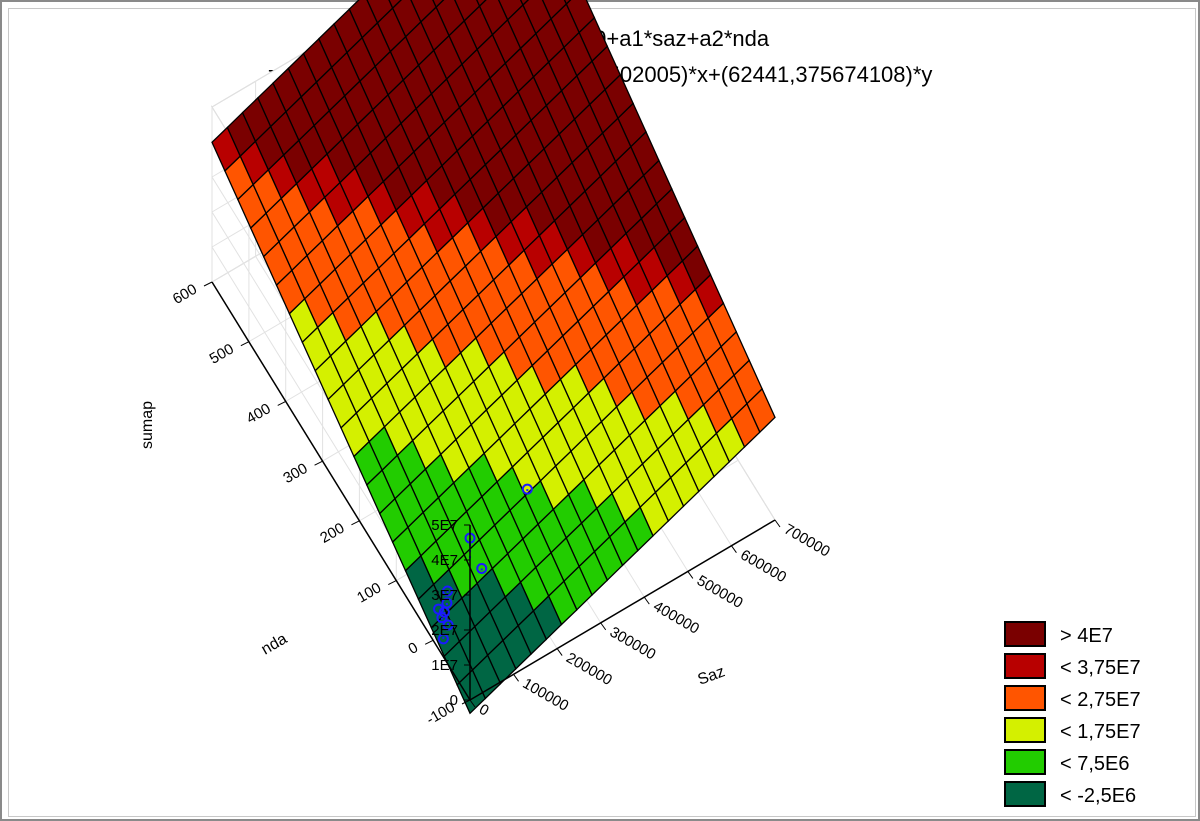 The width and height of the screenshot is (1200, 821). Describe the element at coordinates (444, 630) in the screenshot. I see `z-tick-label: 2E7` at that location.